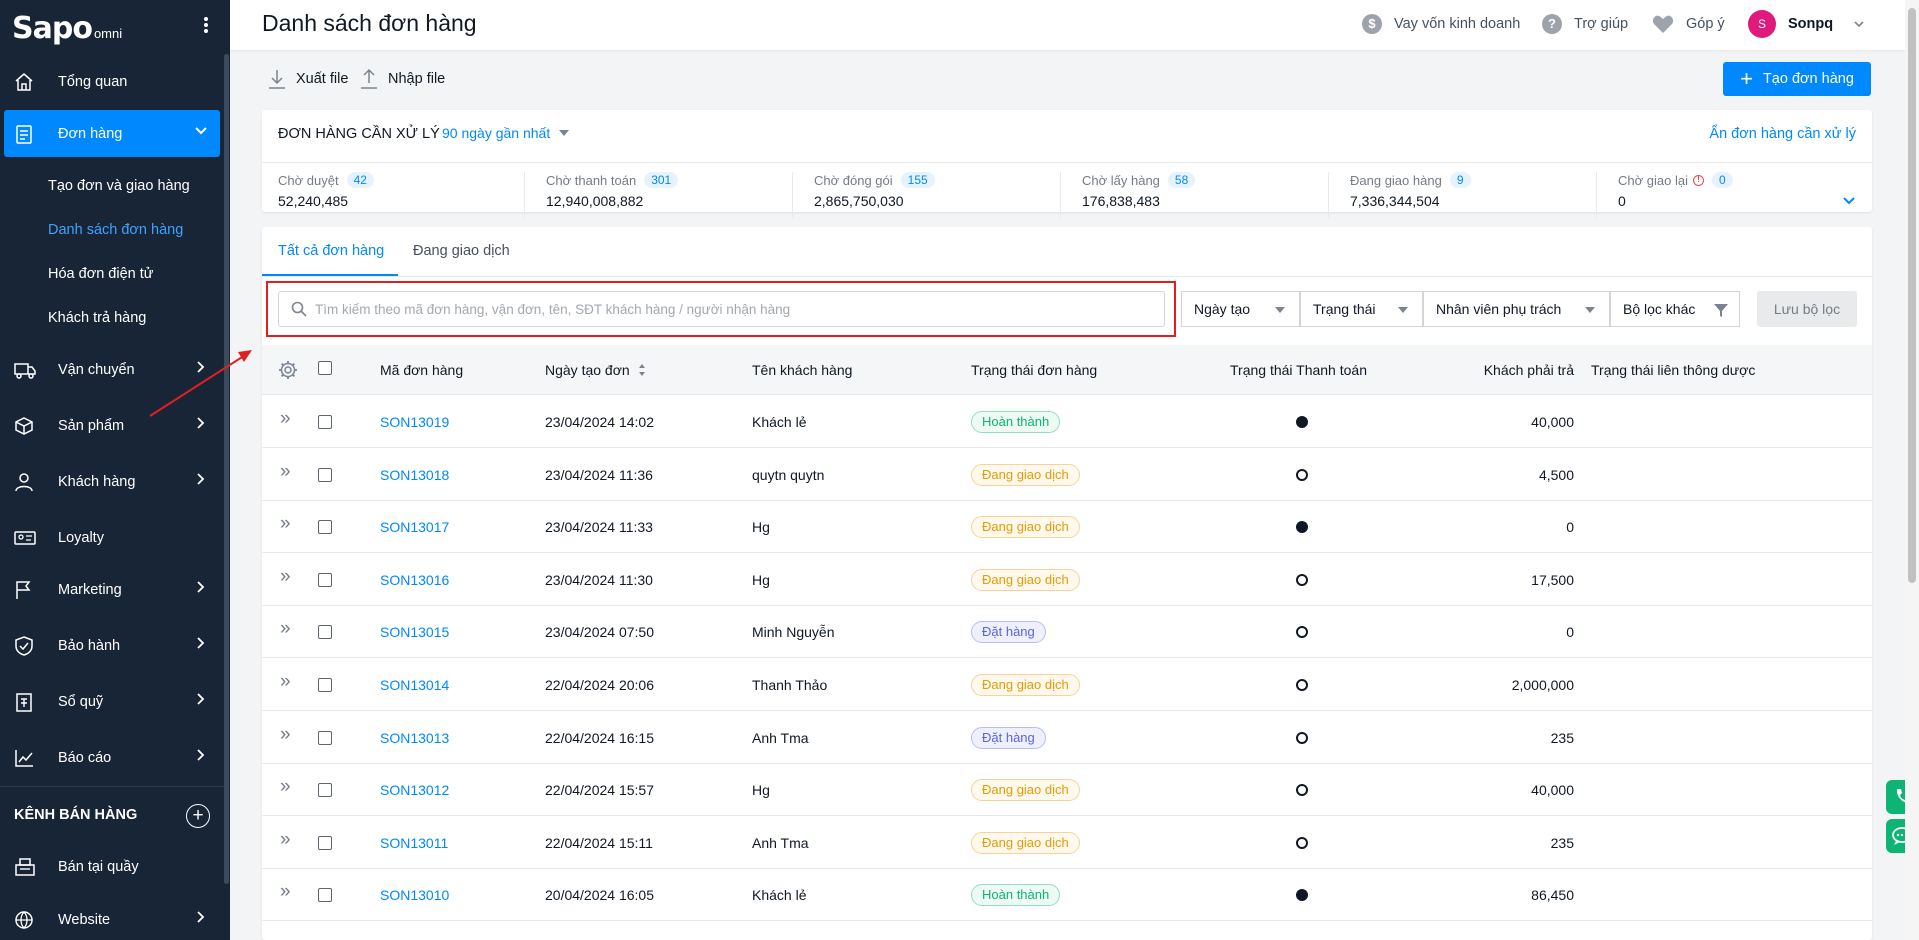 The image size is (1919, 940). What do you see at coordinates (932, 197) in the screenshot?
I see `stat-pending-packing: Chờ đóng gói 155 2,865,750,030` at bounding box center [932, 197].